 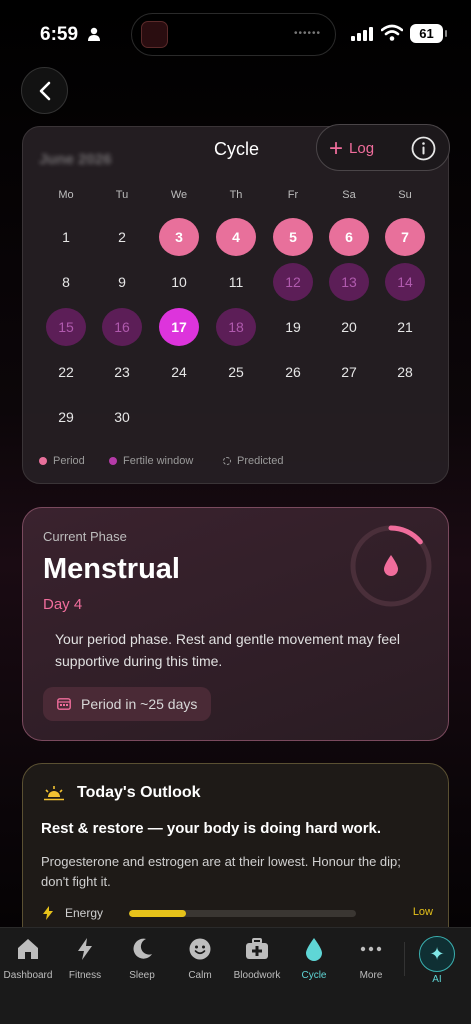 I want to click on ai-label: AI, so click(x=437, y=979).